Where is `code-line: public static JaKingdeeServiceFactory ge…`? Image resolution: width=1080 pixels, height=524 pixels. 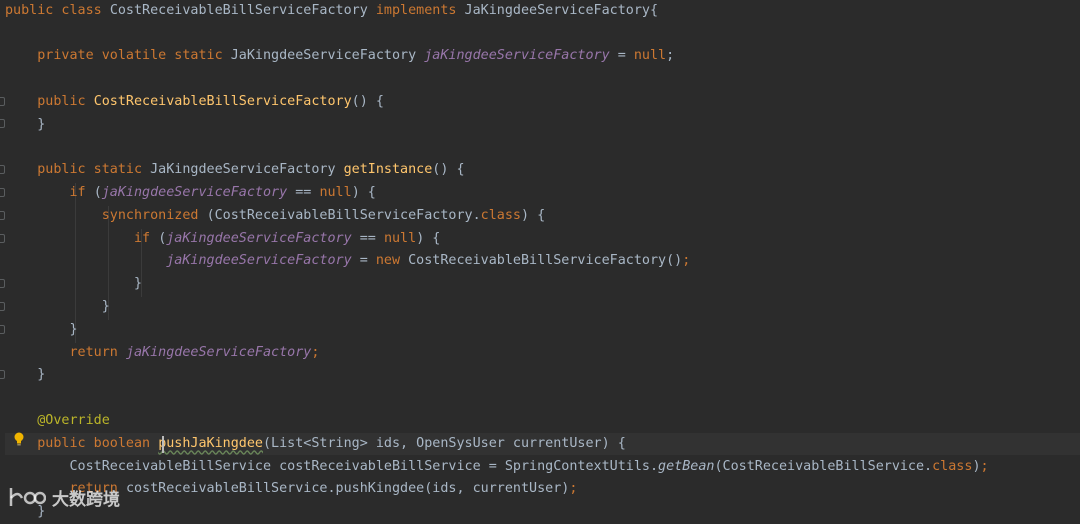
code-line: public static JaKingdeeServiceFactory ge… is located at coordinates (542, 170).